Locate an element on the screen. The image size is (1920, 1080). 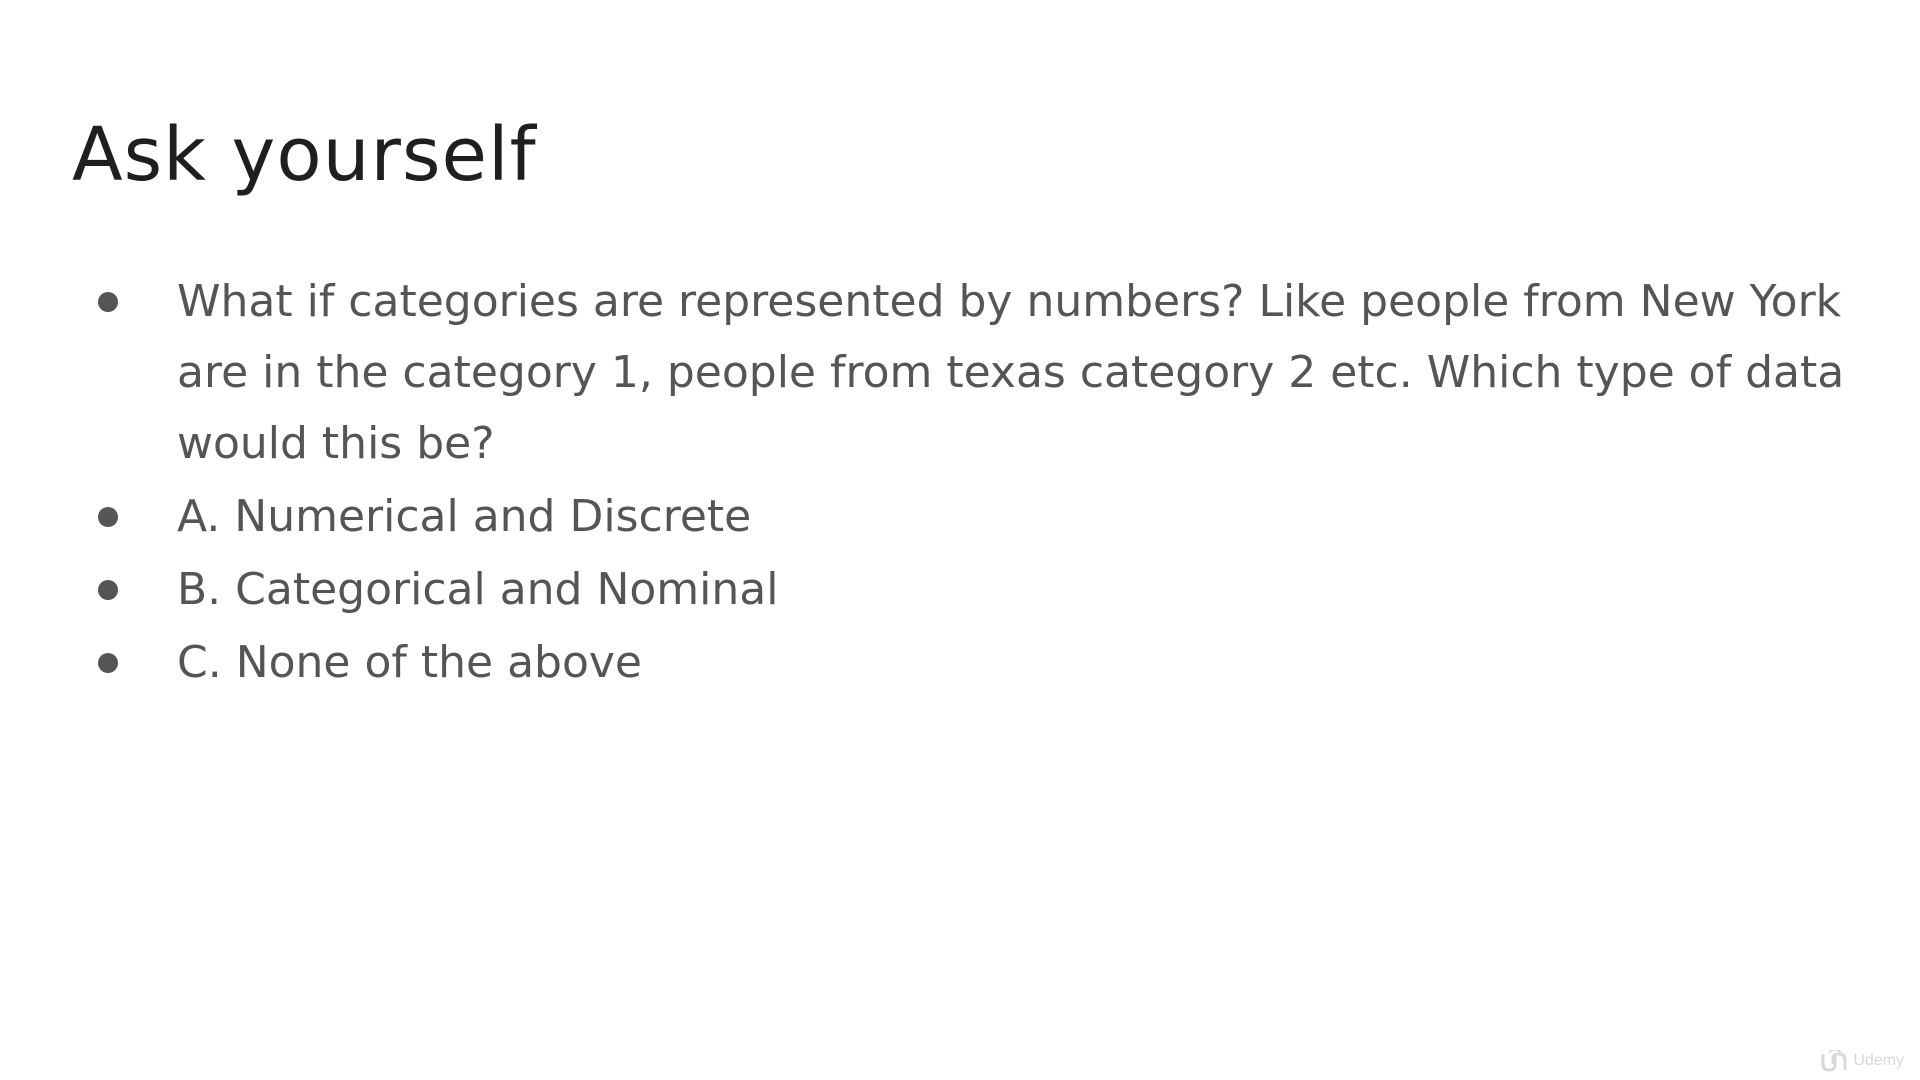
bullet-text: C. None of the above is located at coordinates (409, 662).